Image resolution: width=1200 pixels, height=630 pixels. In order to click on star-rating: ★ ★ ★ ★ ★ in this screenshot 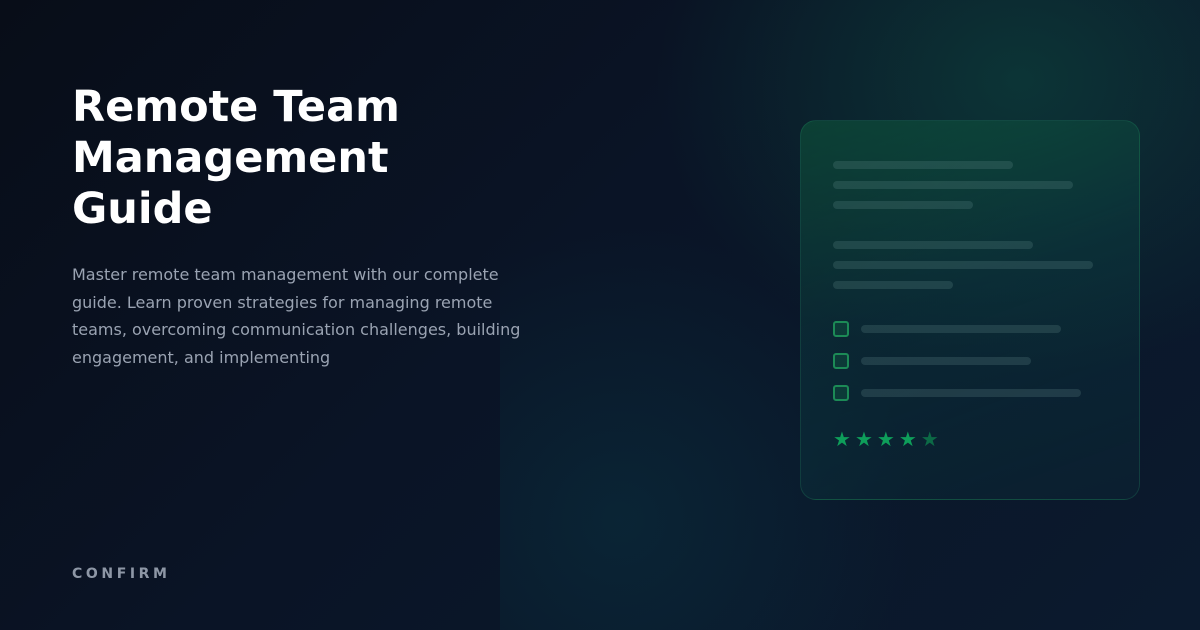, I will do `click(886, 439)`.